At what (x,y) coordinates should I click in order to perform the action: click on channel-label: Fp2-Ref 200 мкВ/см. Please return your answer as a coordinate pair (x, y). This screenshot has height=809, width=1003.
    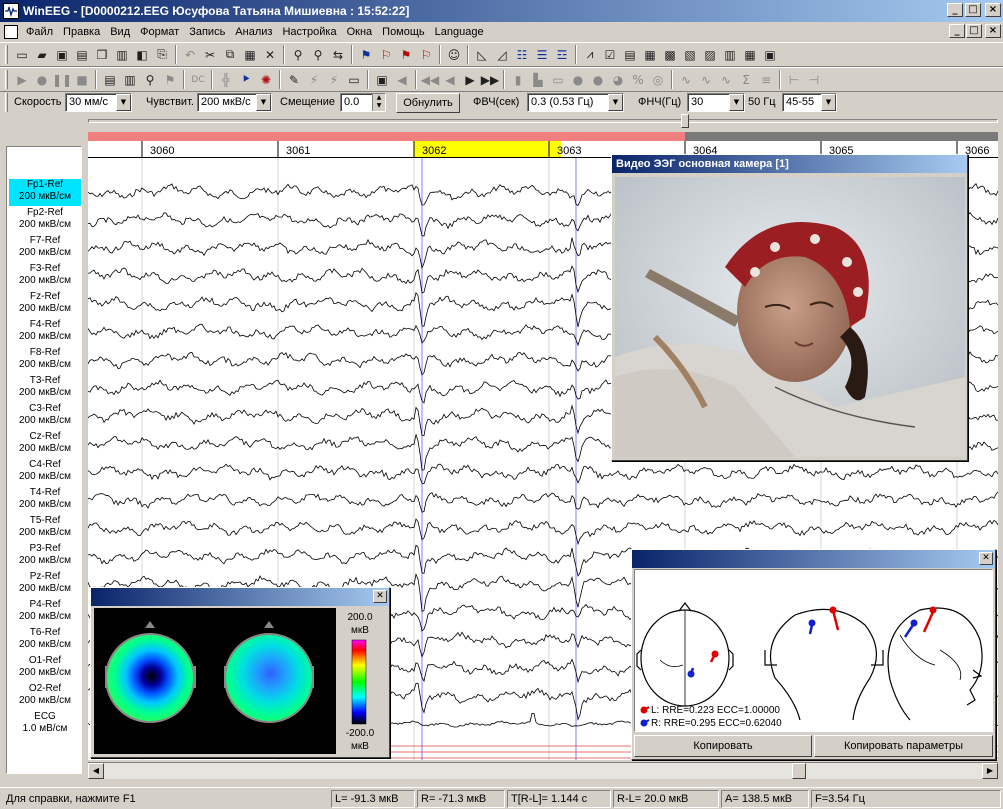
    Looking at the image, I should click on (45, 220).